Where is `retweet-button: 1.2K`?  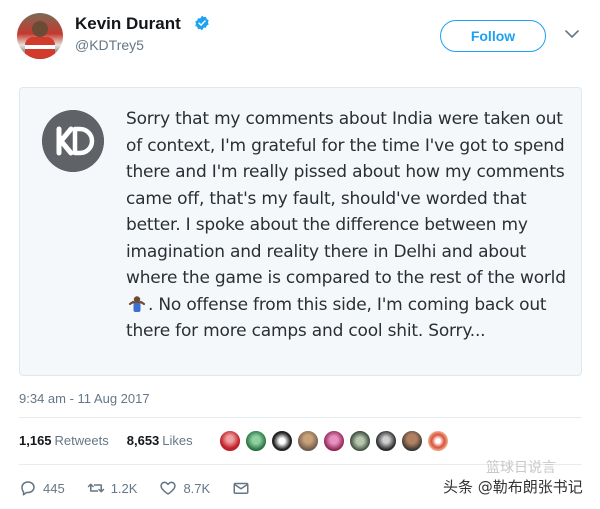
retweet-button: 1.2K is located at coordinates (112, 488).